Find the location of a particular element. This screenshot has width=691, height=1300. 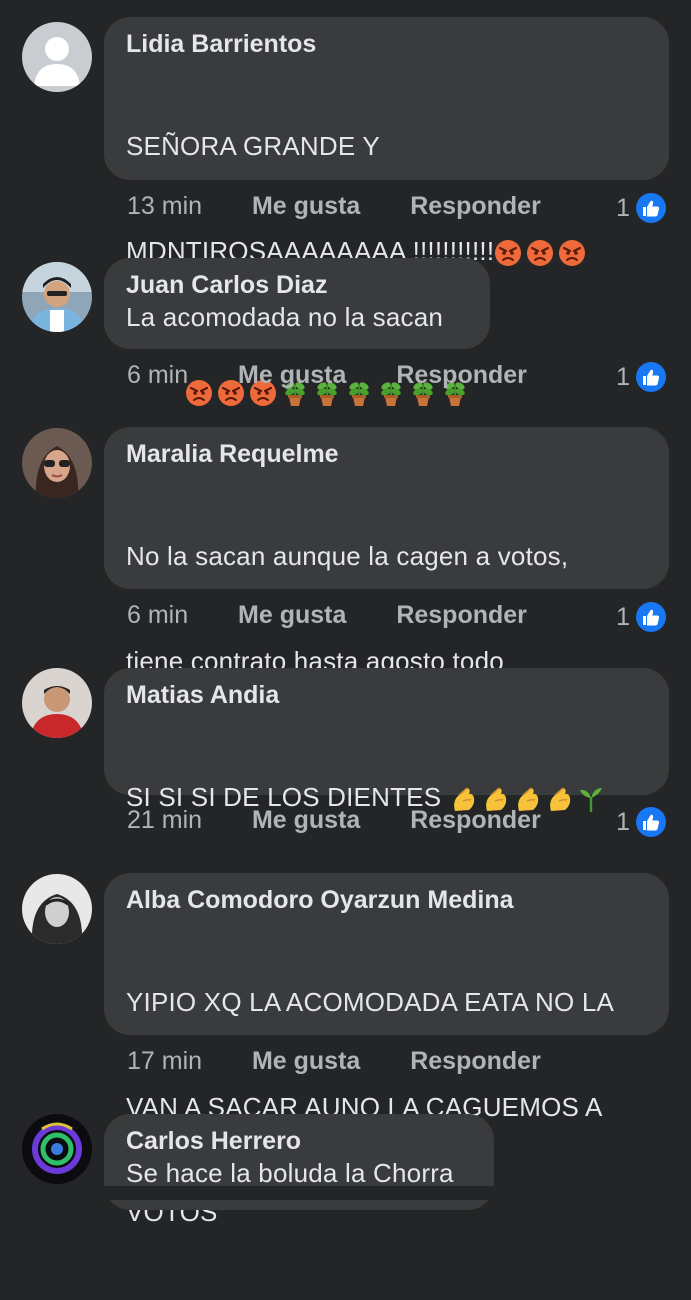

bottom-fade-edge is located at coordinates (345, 1193).